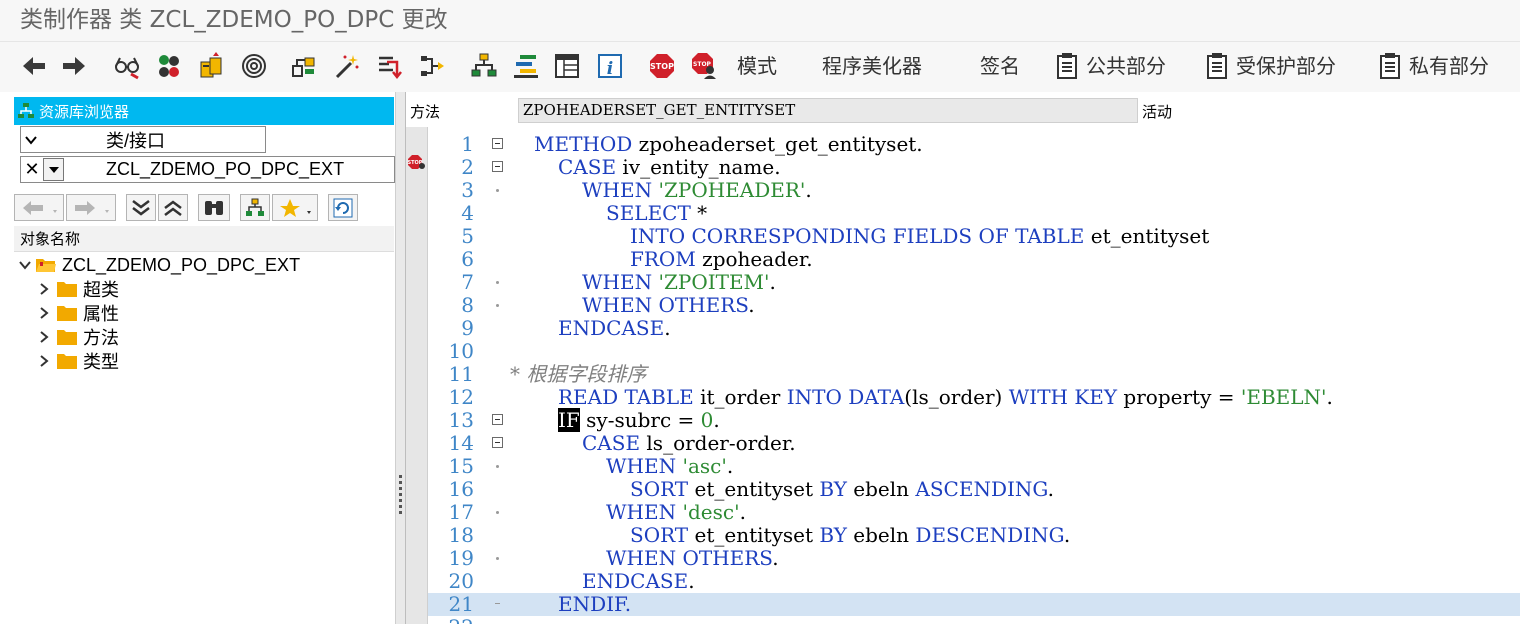  Describe the element at coordinates (974, 167) in the screenshot. I see `code-line: 2 CASE iv_entity_name.` at that location.